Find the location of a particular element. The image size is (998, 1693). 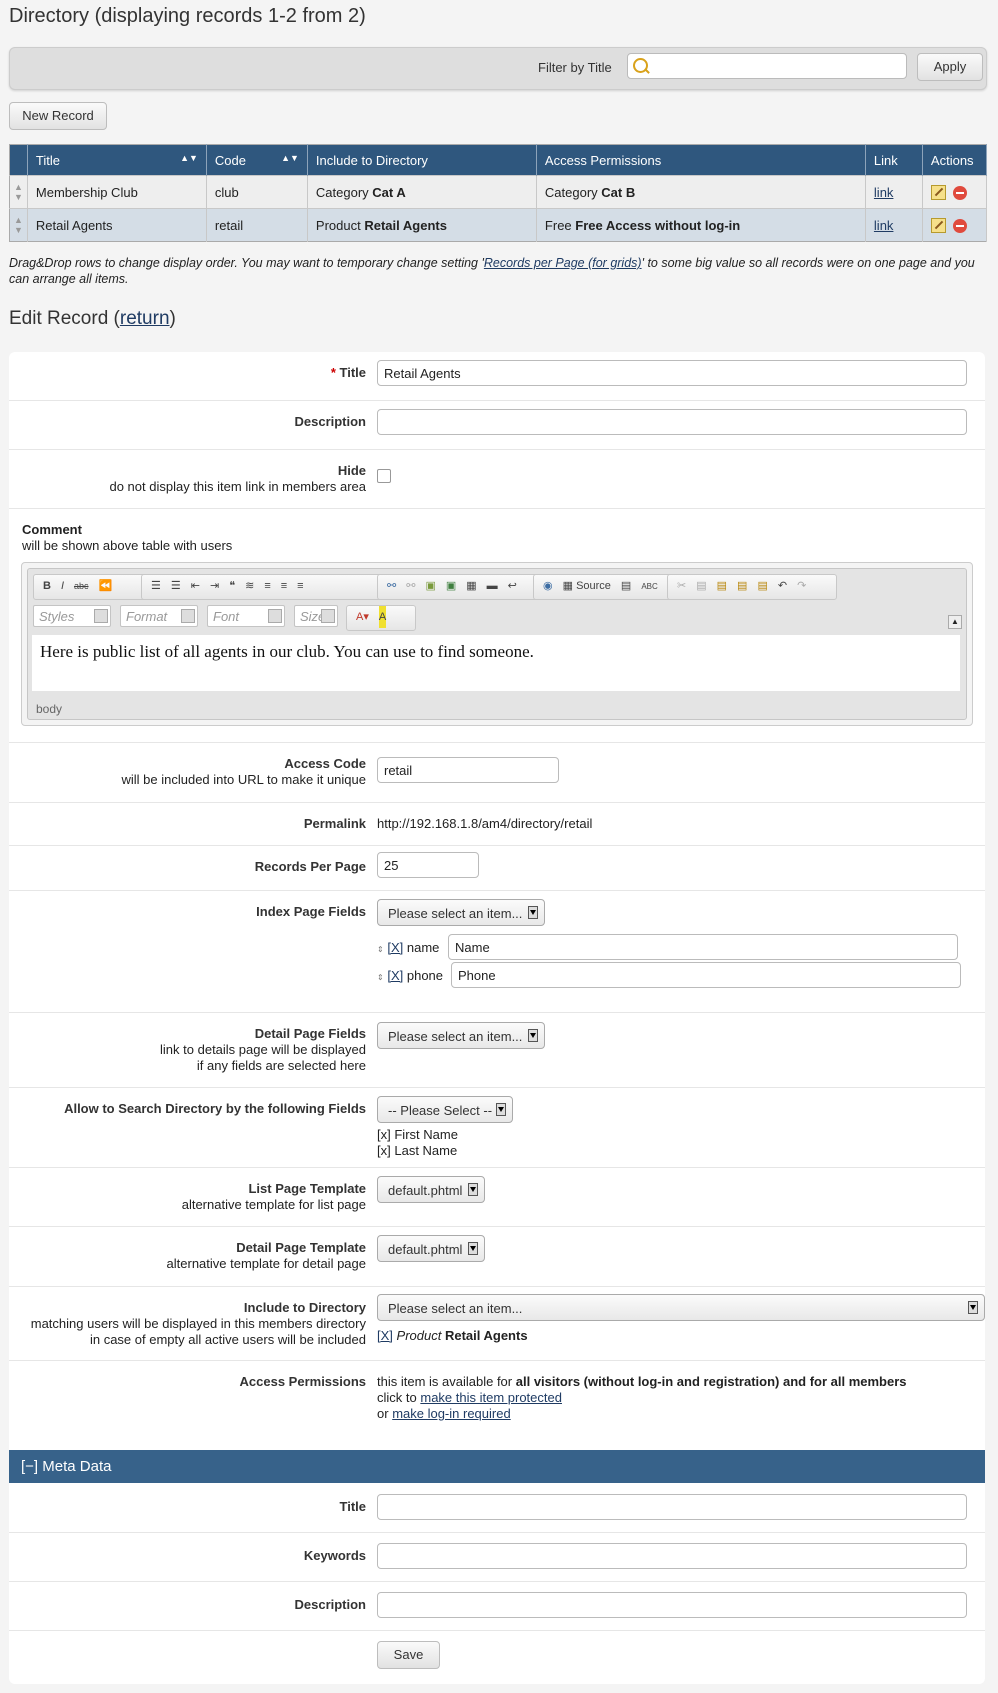

filter-input-box is located at coordinates (767, 66).